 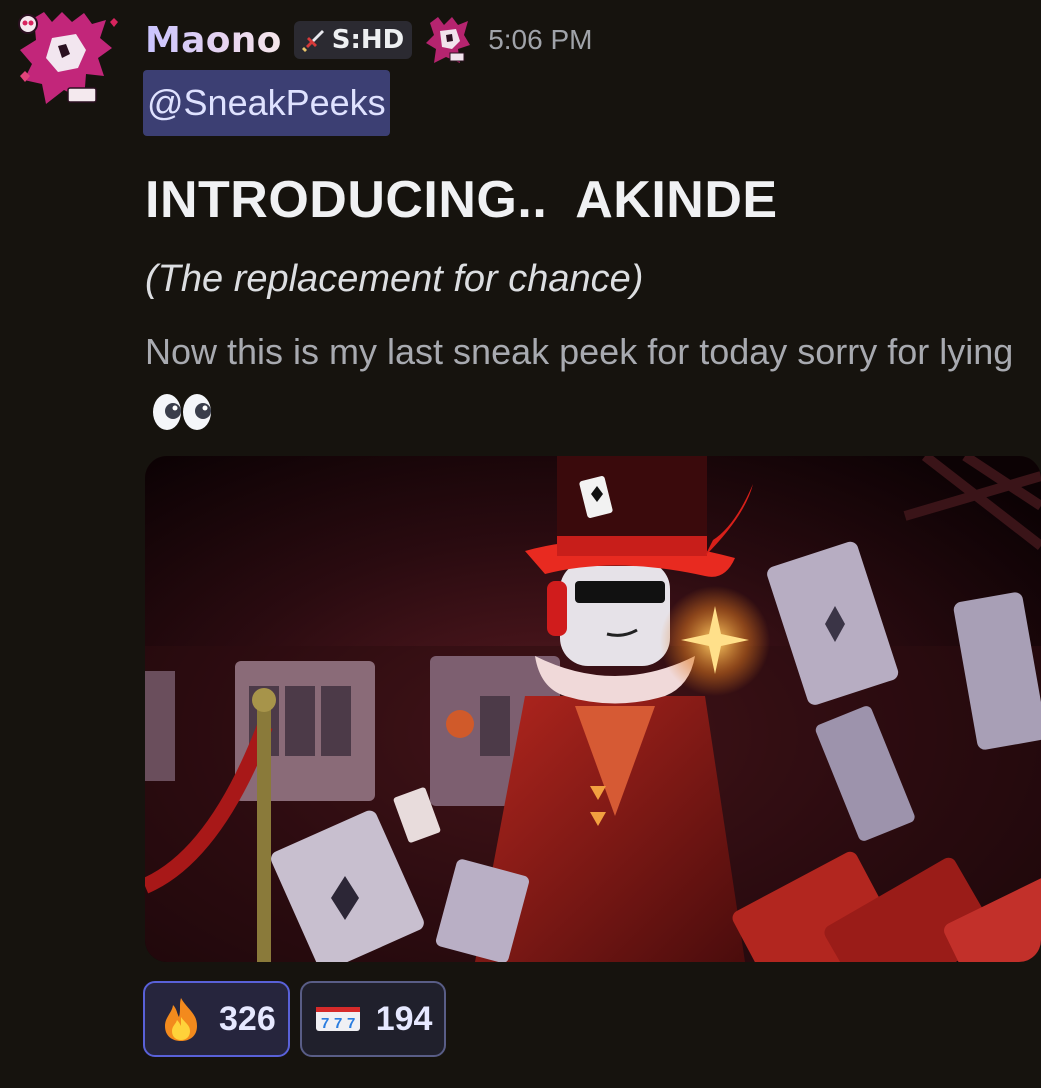 I want to click on message-subheadline: (The replacement for chance), so click(x=394, y=279).